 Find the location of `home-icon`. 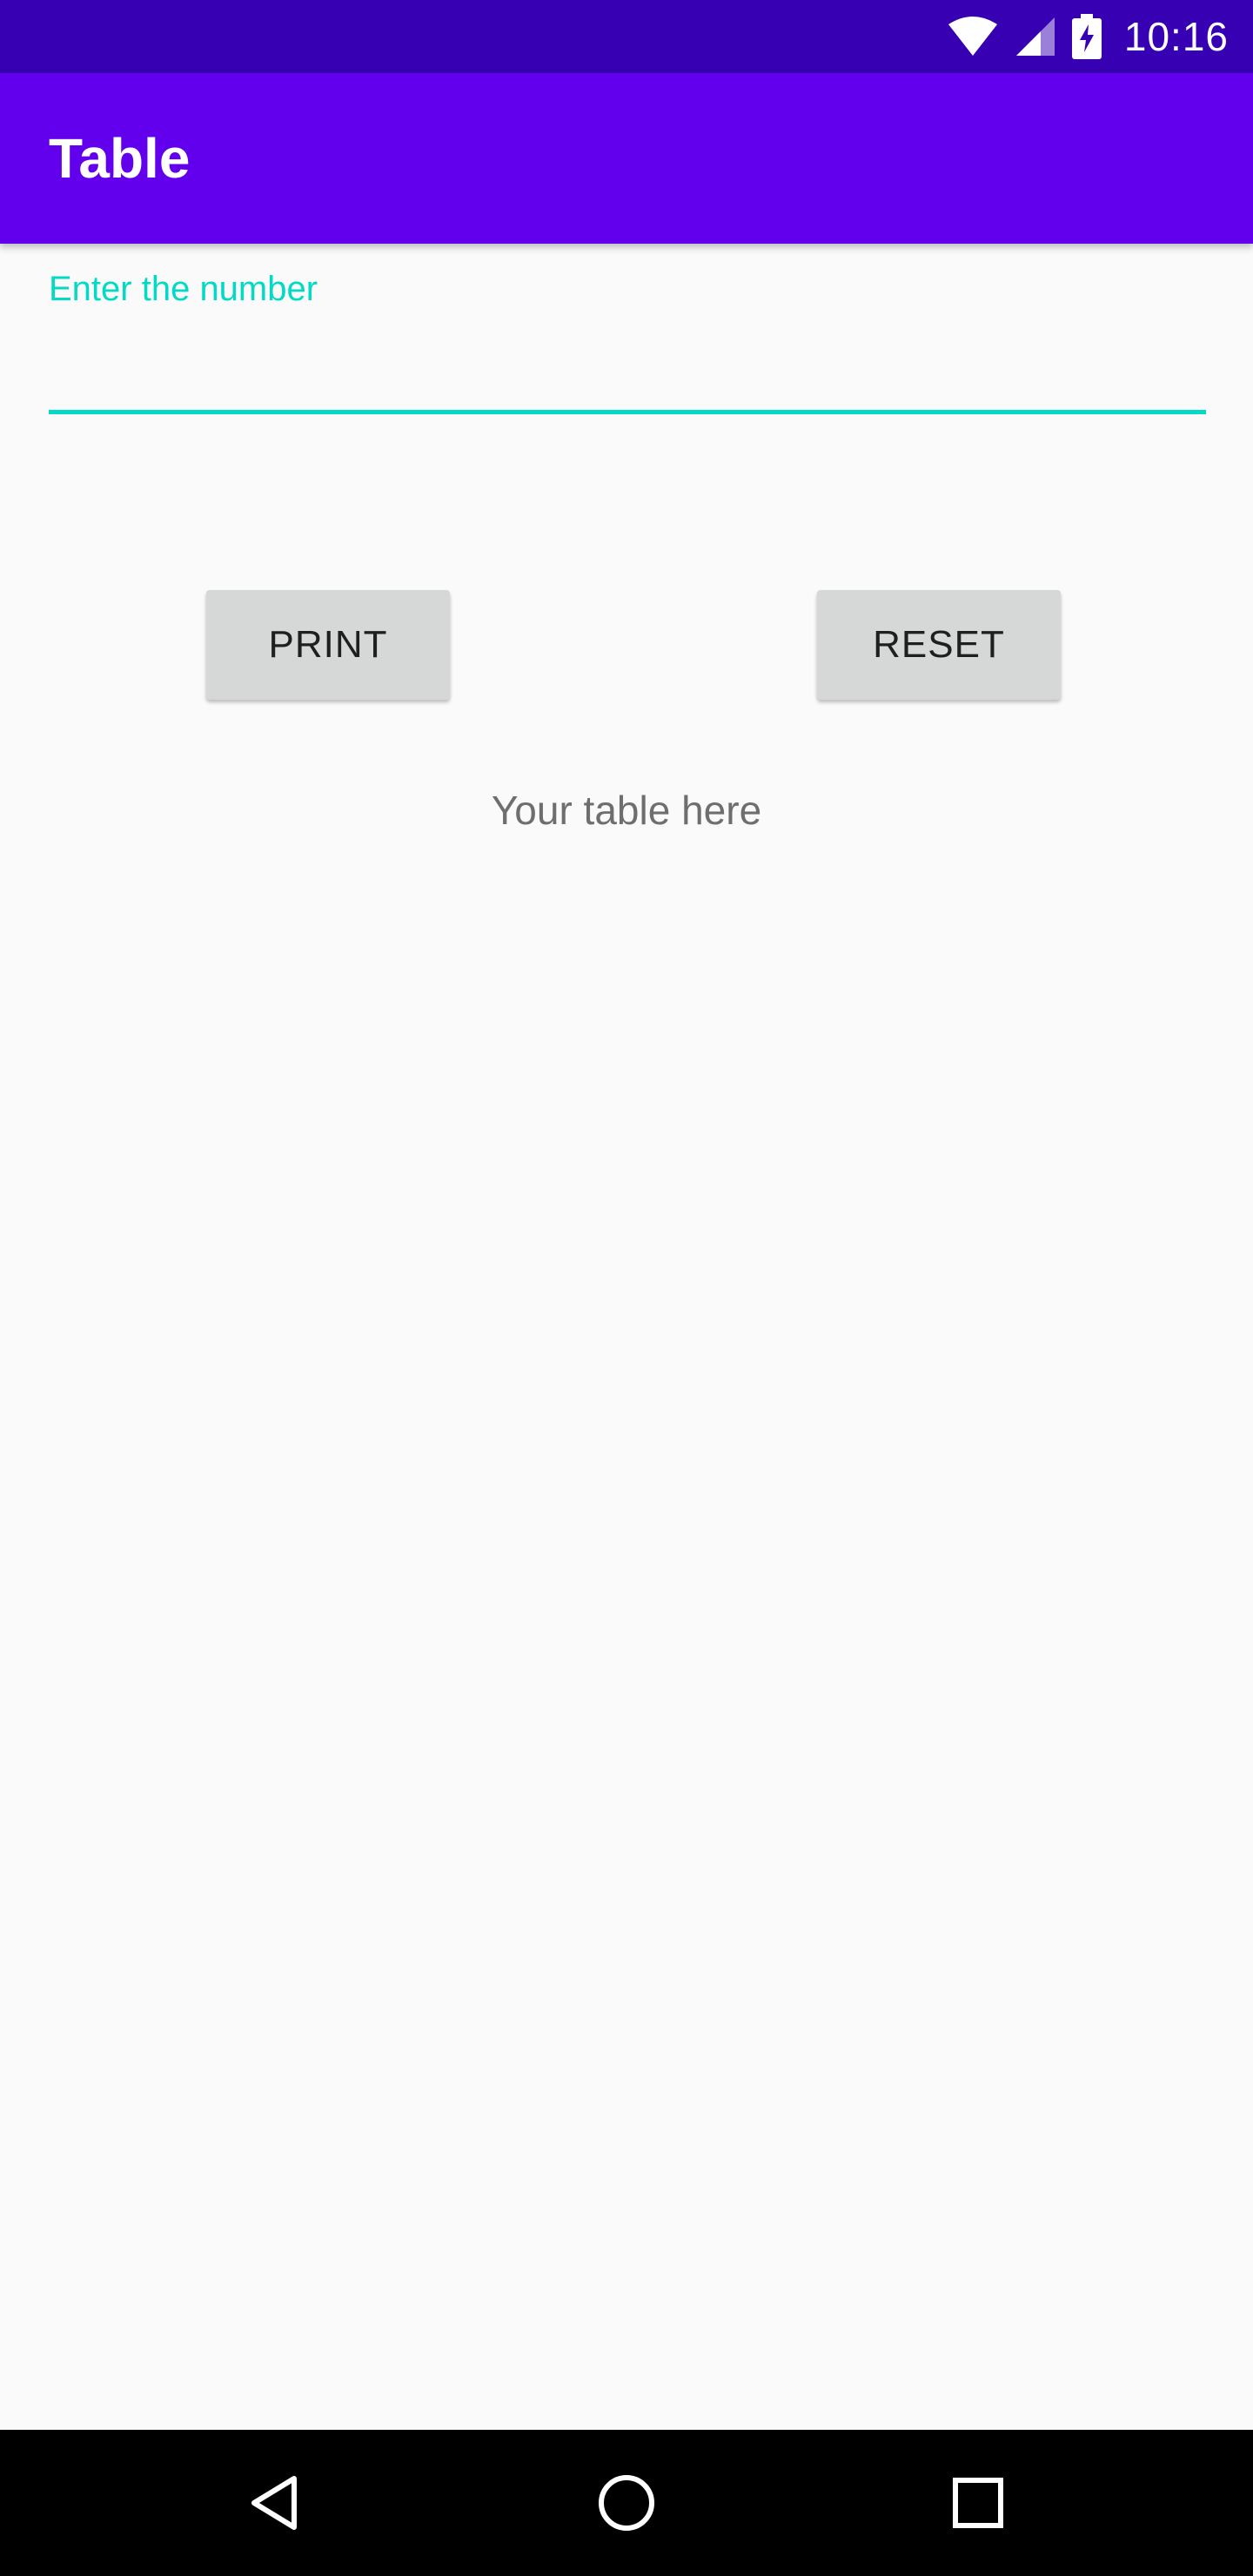

home-icon is located at coordinates (626, 2503).